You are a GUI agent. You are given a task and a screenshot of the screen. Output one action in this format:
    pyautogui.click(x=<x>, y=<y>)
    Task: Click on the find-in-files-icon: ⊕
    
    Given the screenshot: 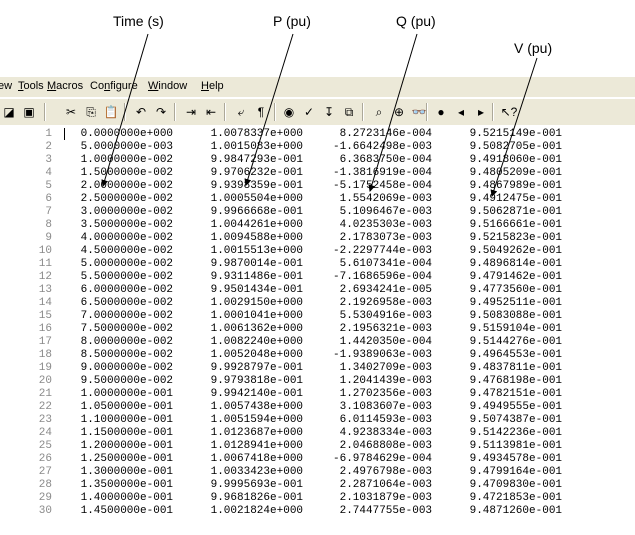 What is the action you would take?
    pyautogui.click(x=399, y=112)
    